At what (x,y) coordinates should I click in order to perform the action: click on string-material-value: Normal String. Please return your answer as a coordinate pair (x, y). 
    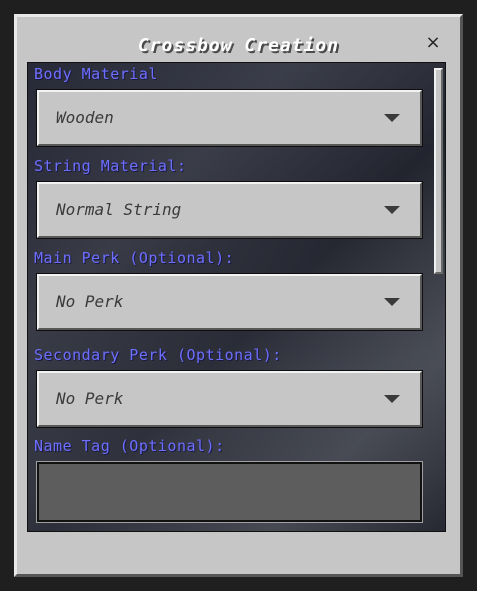
    Looking at the image, I should click on (119, 209).